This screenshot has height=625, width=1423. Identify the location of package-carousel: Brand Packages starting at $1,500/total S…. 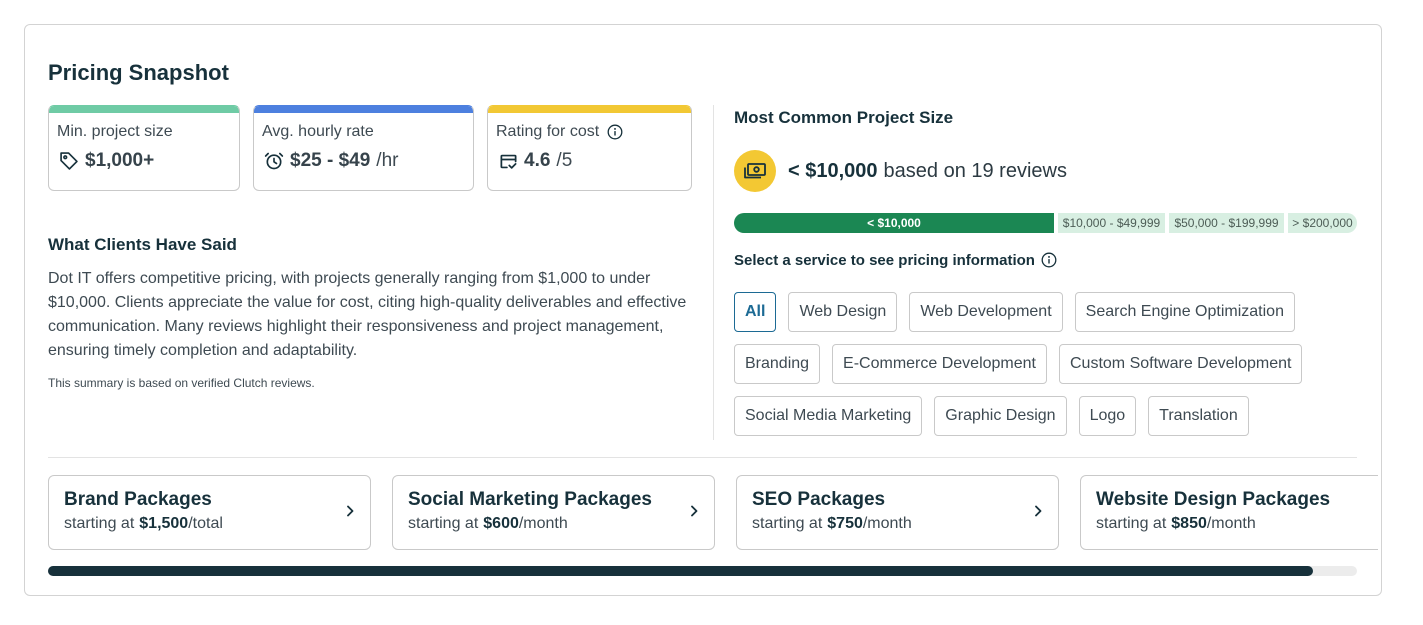
(713, 513).